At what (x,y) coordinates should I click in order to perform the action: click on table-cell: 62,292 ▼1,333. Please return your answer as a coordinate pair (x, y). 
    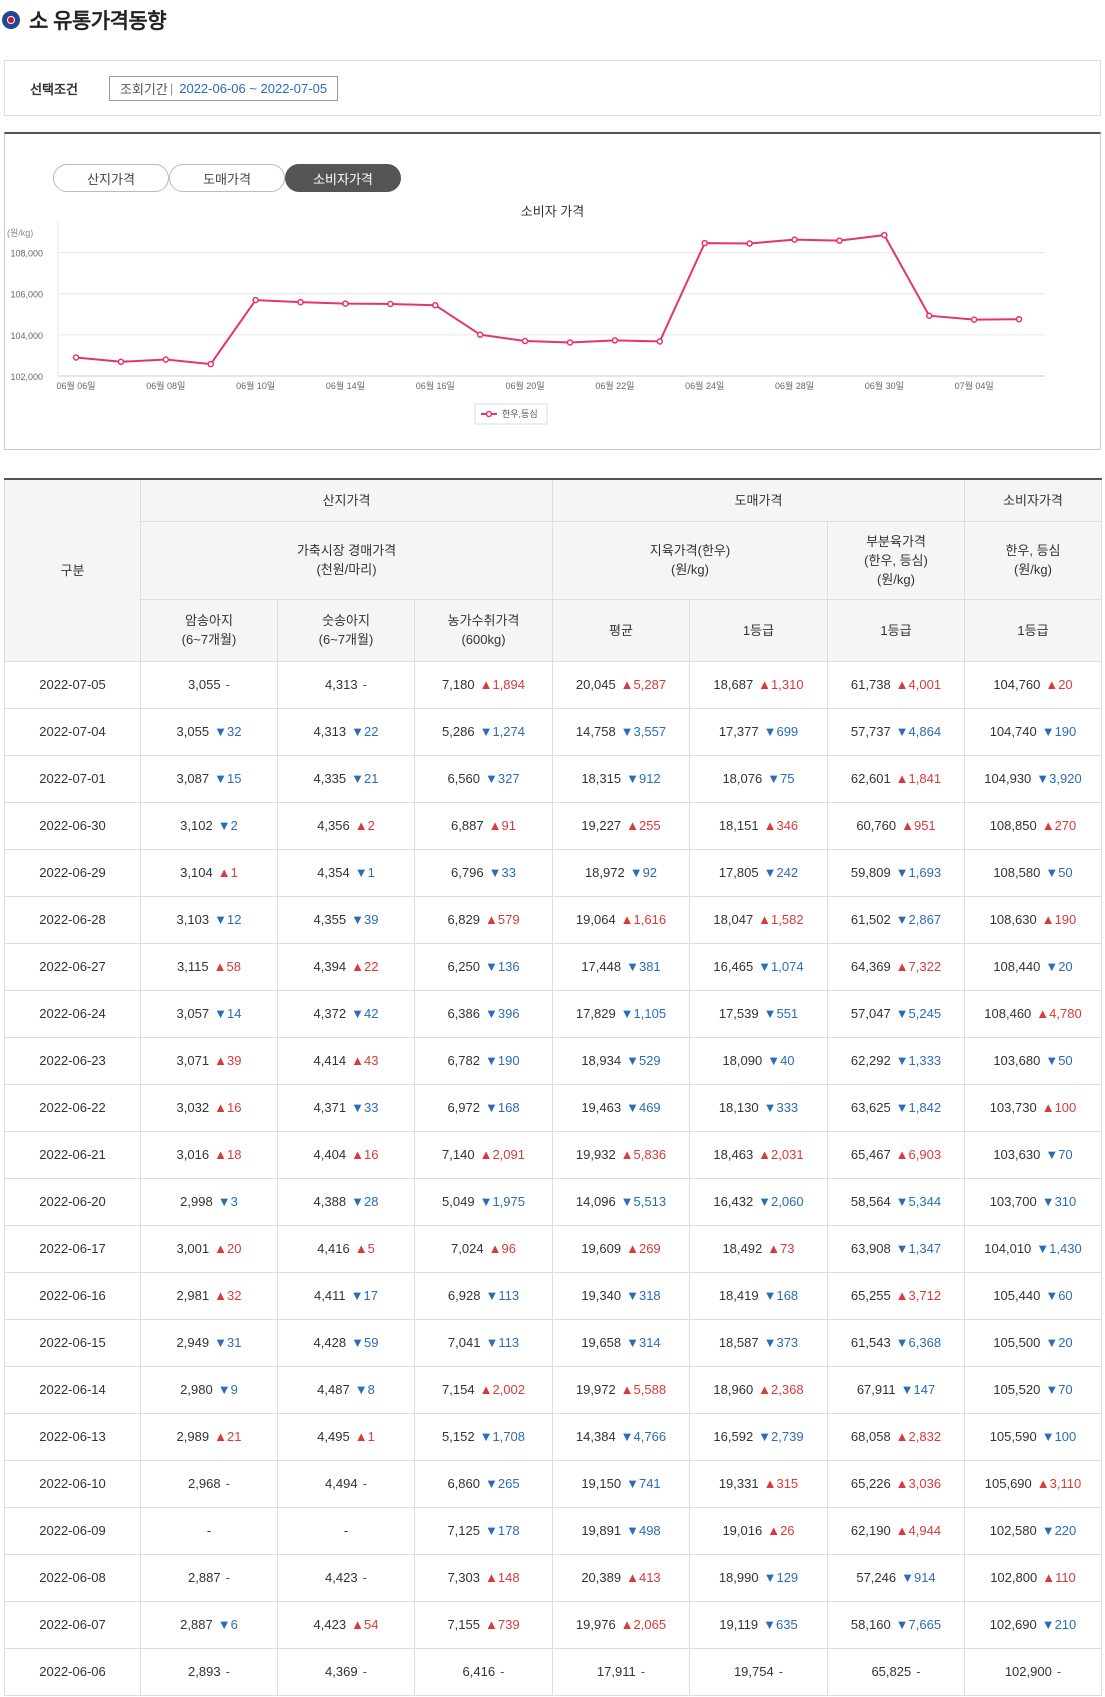
    Looking at the image, I should click on (896, 1060).